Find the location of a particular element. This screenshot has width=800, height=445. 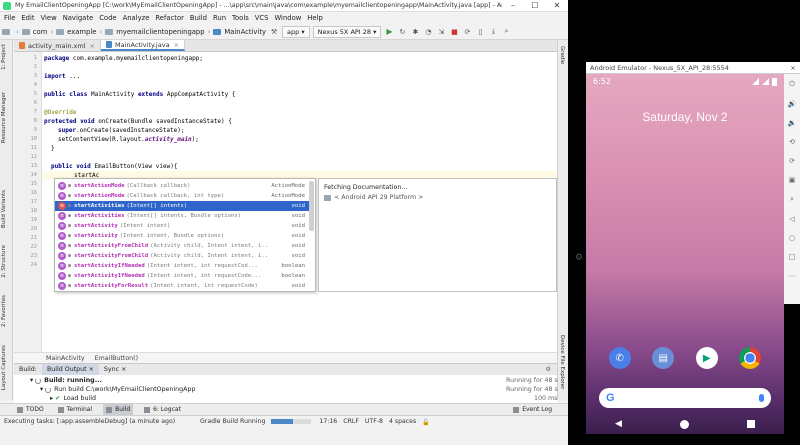

tool-gradle: Gradle is located at coordinates (562, 55).